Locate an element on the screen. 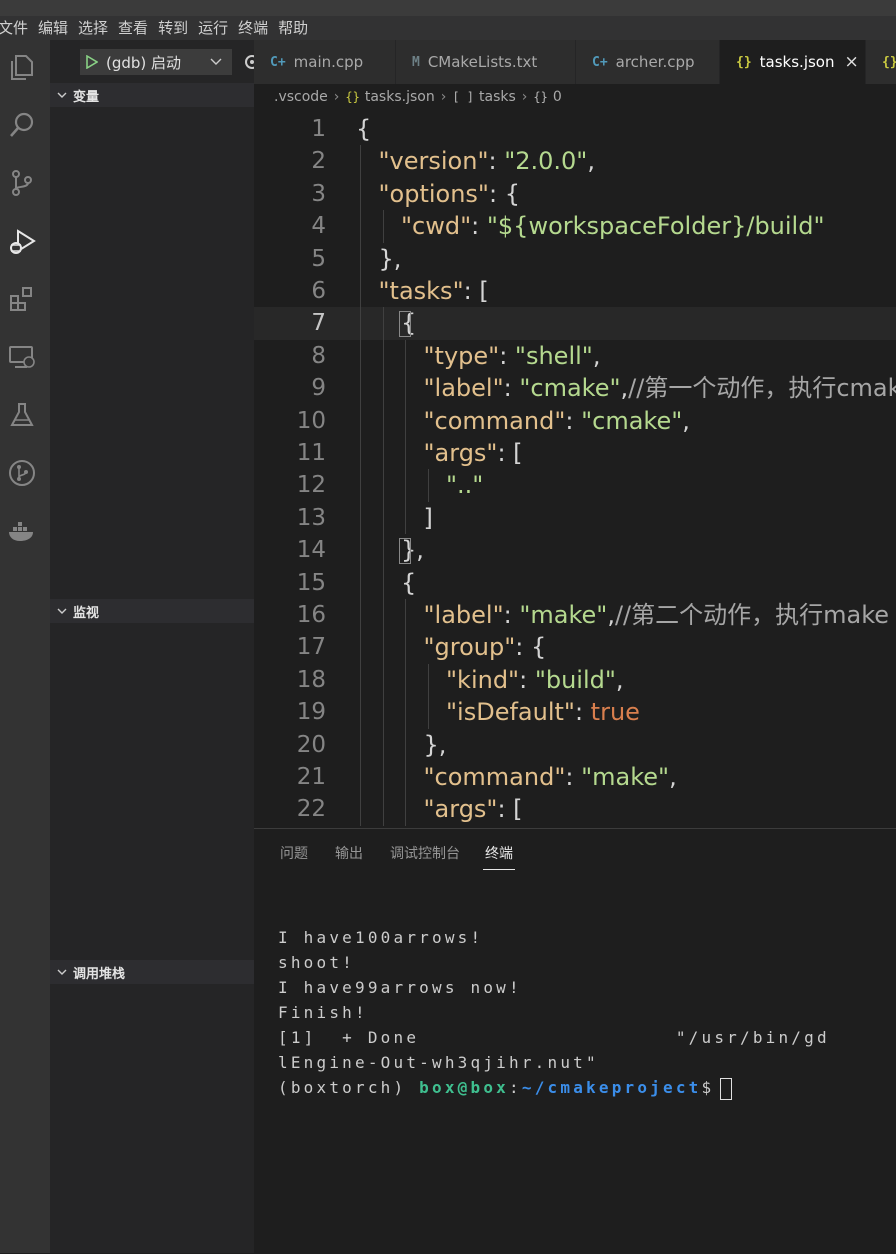 The width and height of the screenshot is (896, 1254). code-line: 7{ is located at coordinates (575, 323).